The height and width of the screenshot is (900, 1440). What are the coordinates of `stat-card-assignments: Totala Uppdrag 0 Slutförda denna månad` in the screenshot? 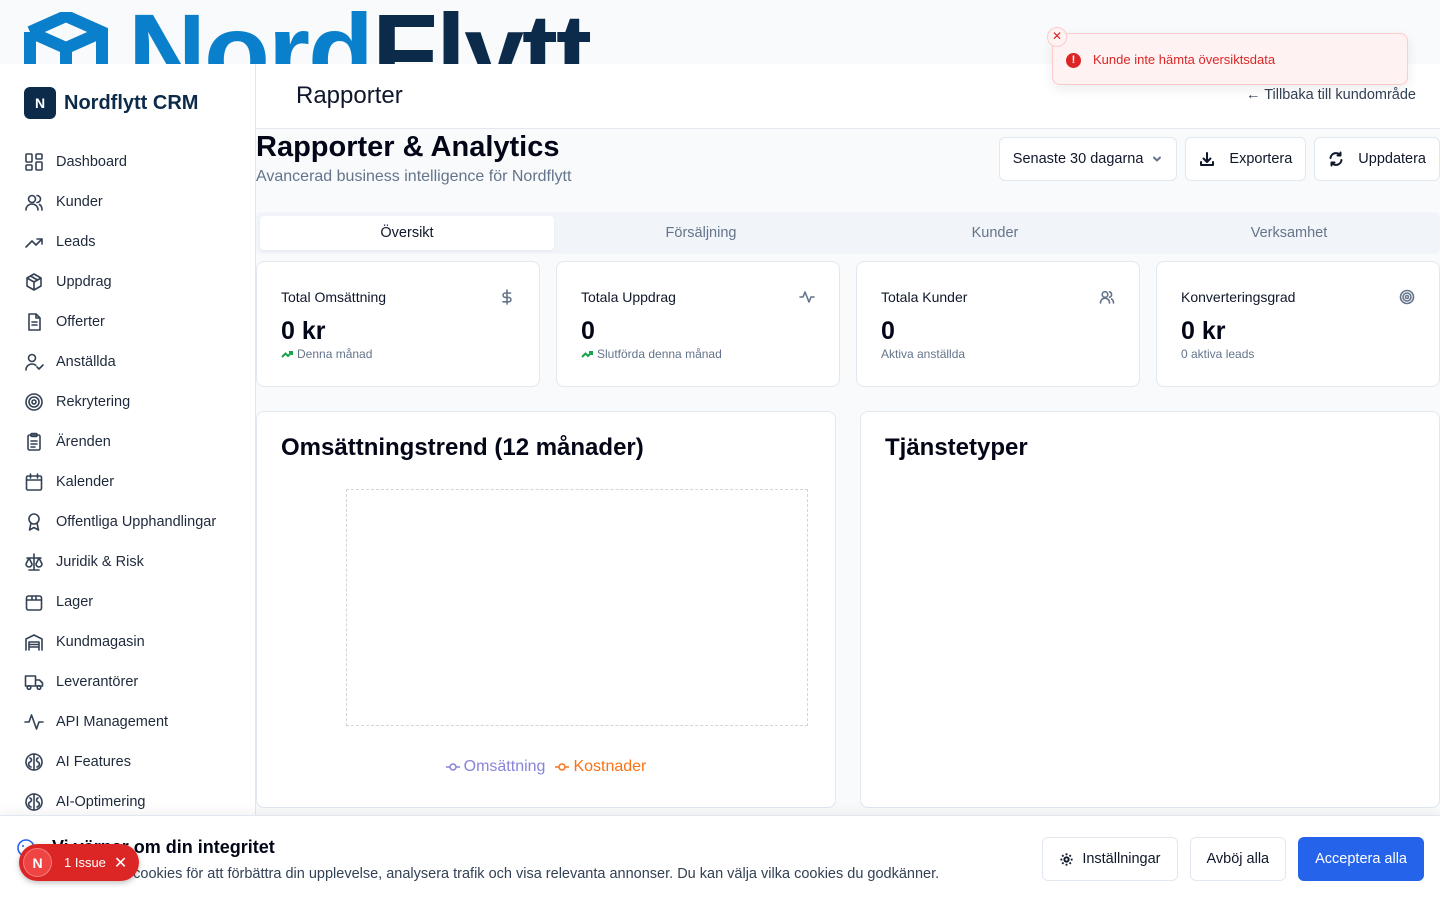 It's located at (698, 324).